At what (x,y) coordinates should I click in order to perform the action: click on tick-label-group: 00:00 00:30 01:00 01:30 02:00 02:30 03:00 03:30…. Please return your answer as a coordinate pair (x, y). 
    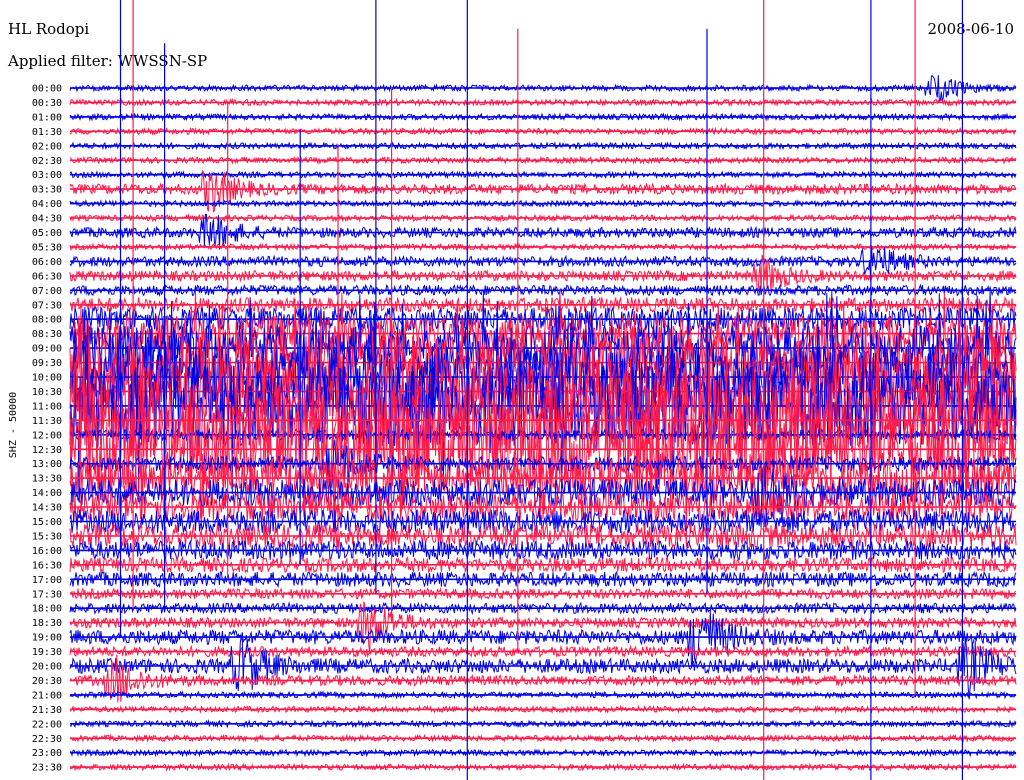
    Looking at the image, I should click on (47, 429).